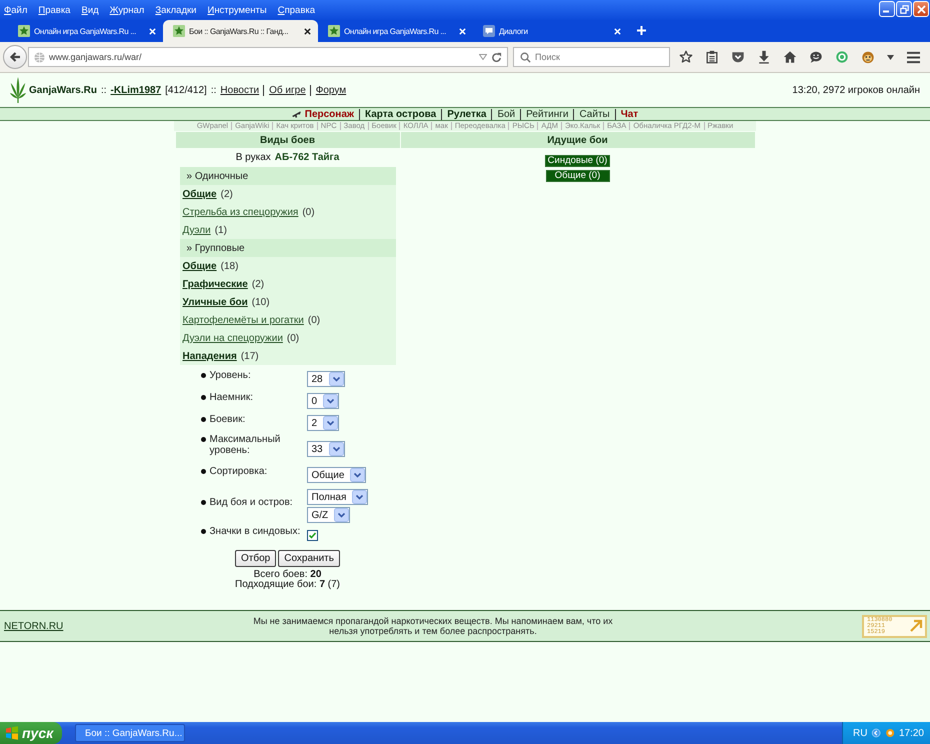 Image resolution: width=930 pixels, height=744 pixels. What do you see at coordinates (876, 733) in the screenshot?
I see `chevron-left-icon` at bounding box center [876, 733].